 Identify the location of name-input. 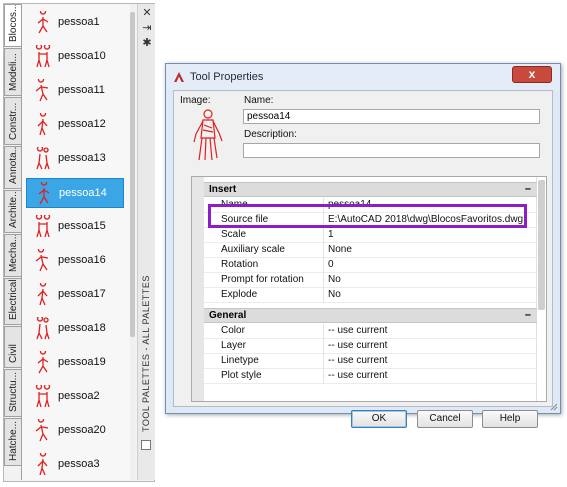
(391, 116).